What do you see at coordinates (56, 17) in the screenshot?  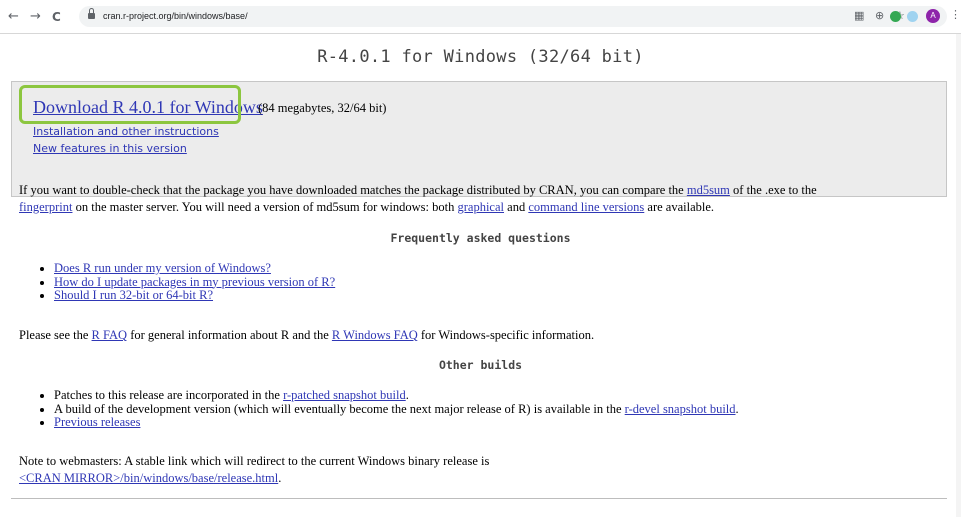 I see `reload-icon: C` at bounding box center [56, 17].